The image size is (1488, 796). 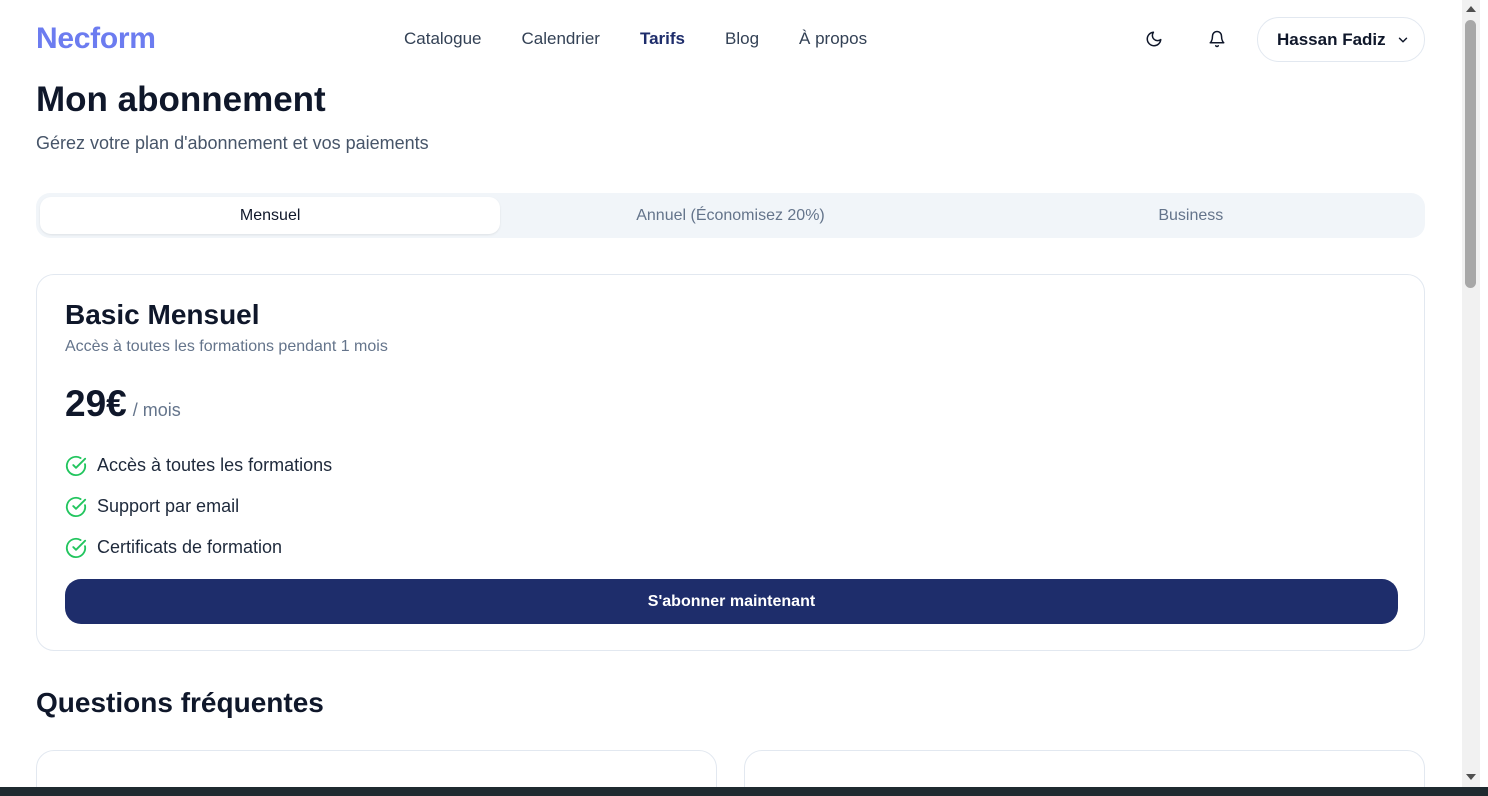 I want to click on nav-link-a-propos: À propos, so click(x=833, y=39).